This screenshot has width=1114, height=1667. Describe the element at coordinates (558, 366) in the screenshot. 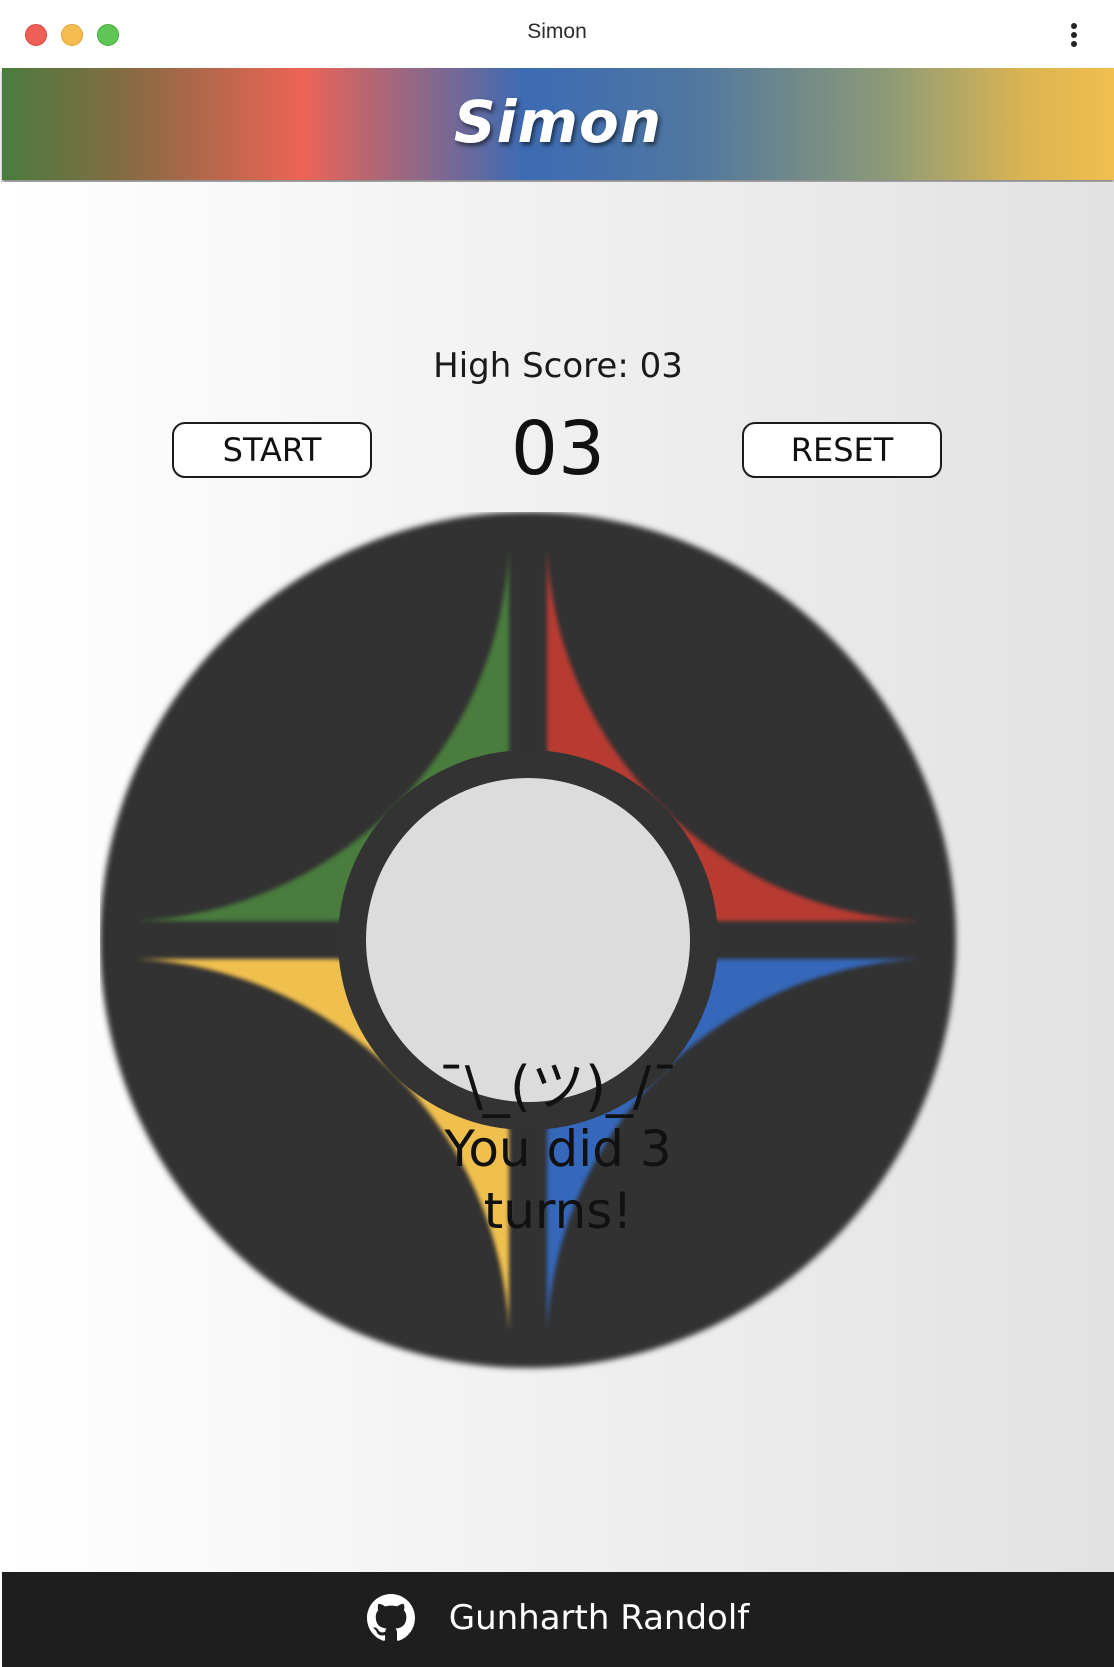

I see `high-score: High Score: 03` at that location.